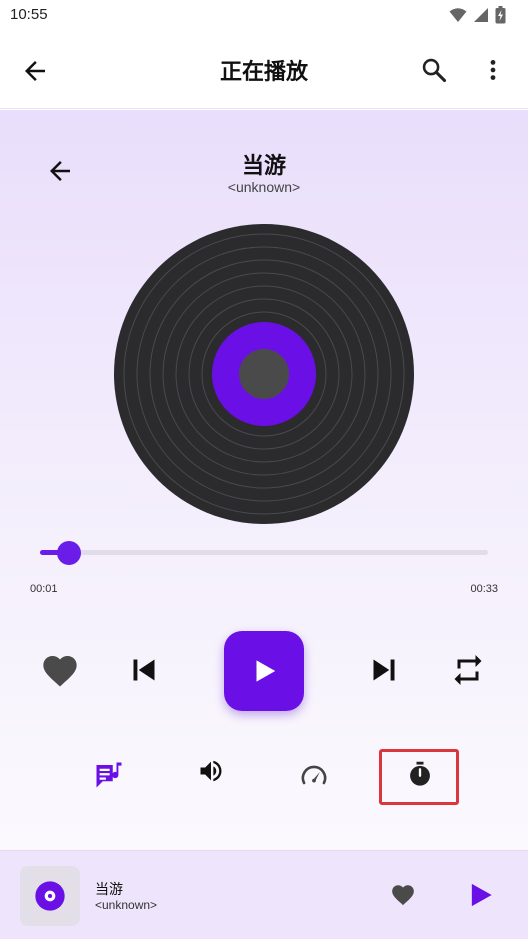 The height and width of the screenshot is (939, 528). Describe the element at coordinates (69, 553) in the screenshot. I see `seek-bar-thumb` at that location.